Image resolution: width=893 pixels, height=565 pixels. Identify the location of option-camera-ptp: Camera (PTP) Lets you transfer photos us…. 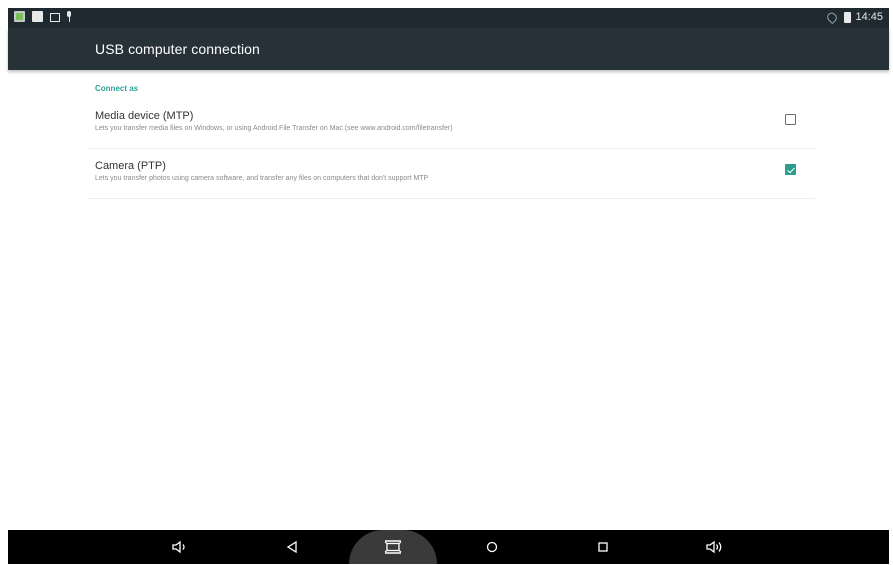
(451, 174).